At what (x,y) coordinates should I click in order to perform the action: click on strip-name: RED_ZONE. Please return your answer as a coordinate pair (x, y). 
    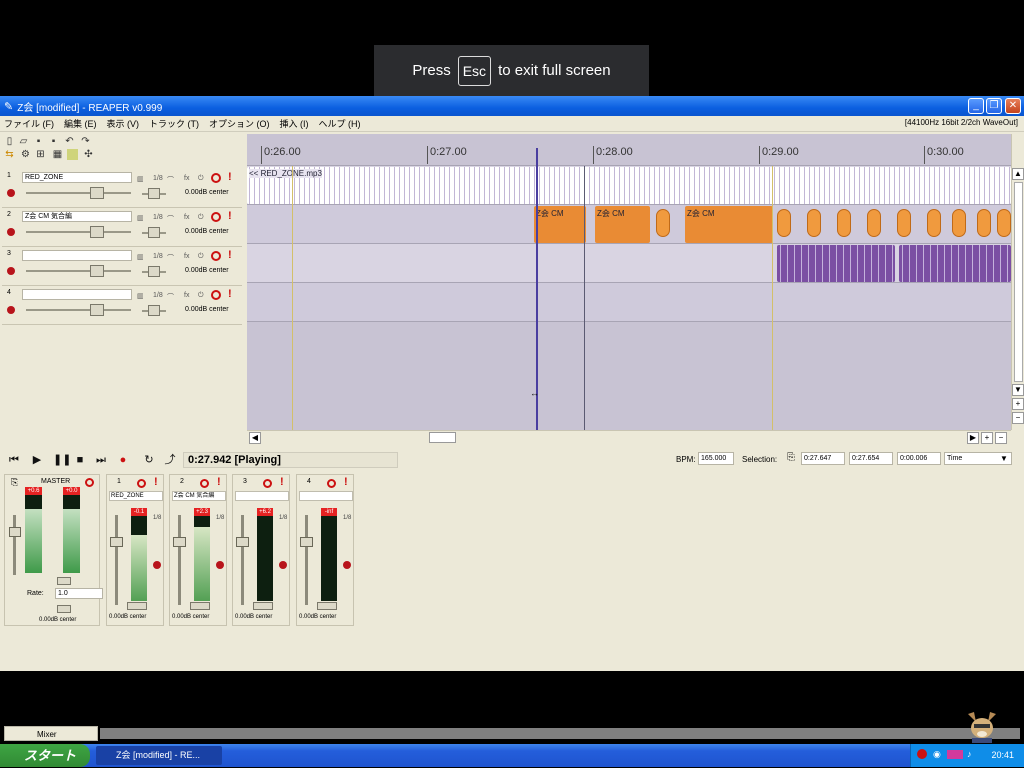
    Looking at the image, I should click on (136, 496).